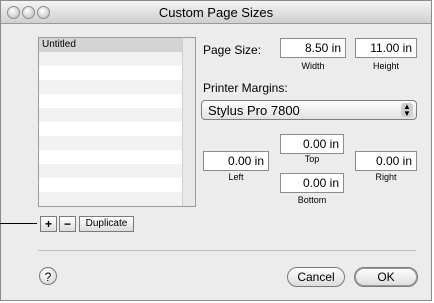 This screenshot has width=434, height=303. Describe the element at coordinates (48, 224) in the screenshot. I see `add-size-button: +` at that location.